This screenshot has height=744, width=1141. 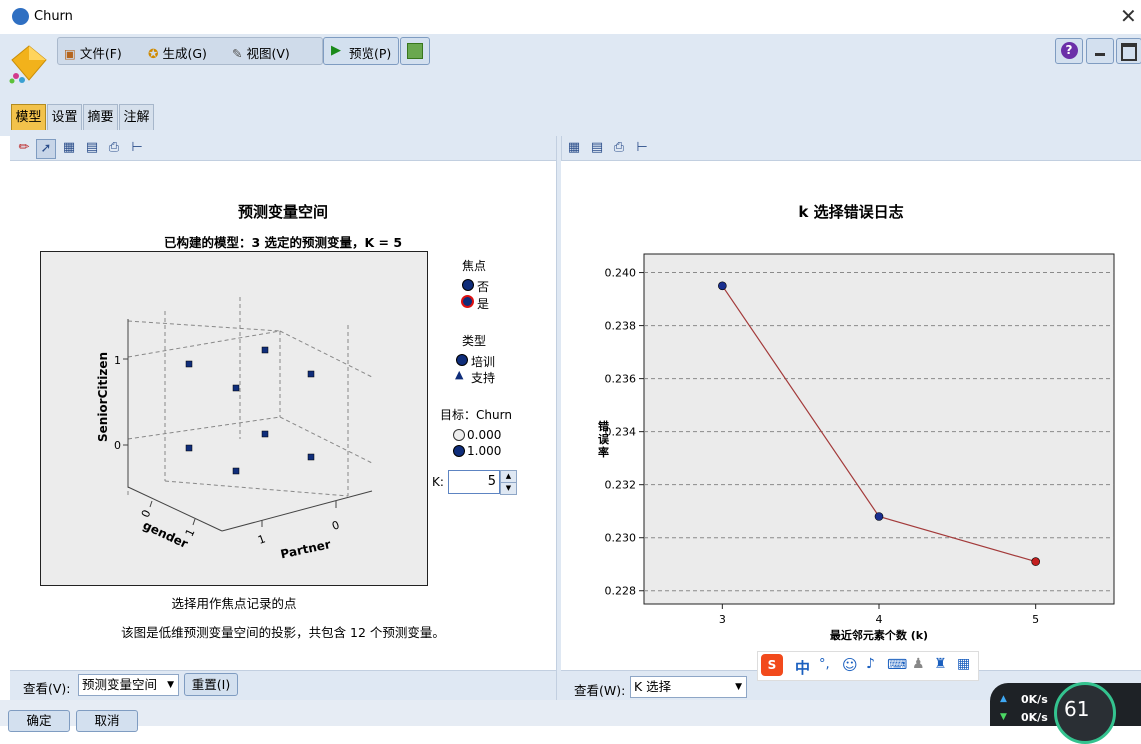 What do you see at coordinates (468, 285) in the screenshot?
I see `focus-no-marker` at bounding box center [468, 285].